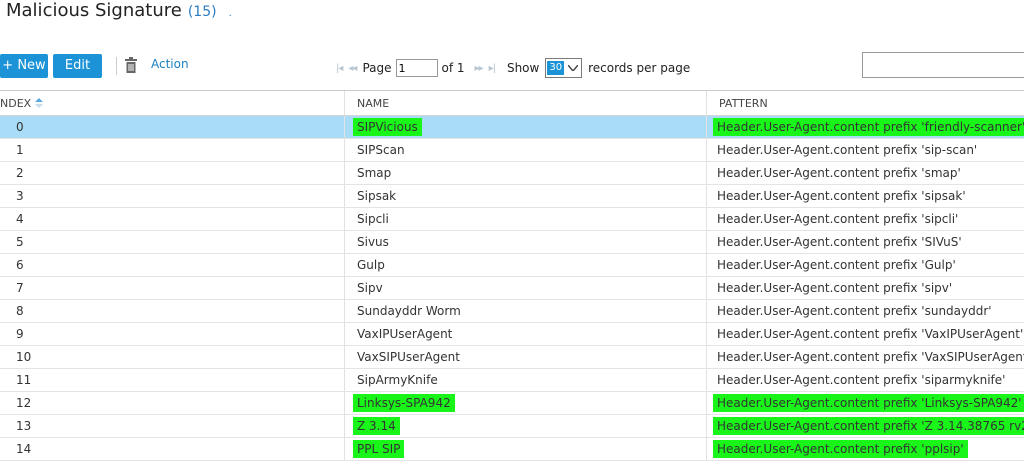 Image resolution: width=1024 pixels, height=465 pixels. I want to click on page-total: of 1, so click(453, 68).